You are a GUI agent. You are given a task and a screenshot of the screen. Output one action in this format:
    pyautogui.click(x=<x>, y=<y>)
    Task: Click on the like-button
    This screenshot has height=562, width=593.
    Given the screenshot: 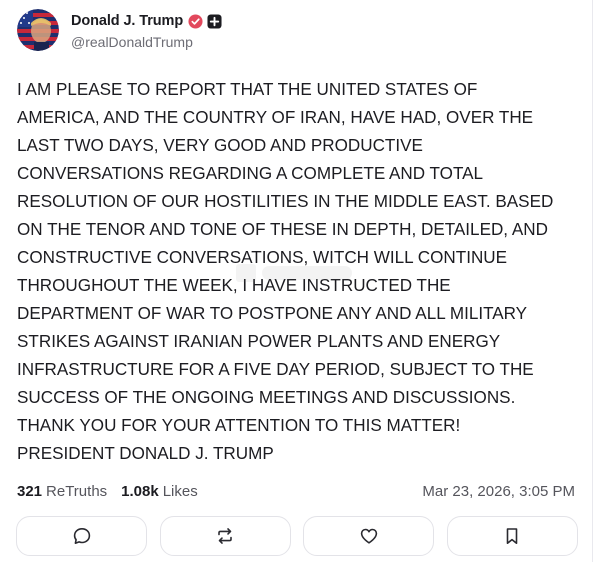 What is the action you would take?
    pyautogui.click(x=369, y=536)
    